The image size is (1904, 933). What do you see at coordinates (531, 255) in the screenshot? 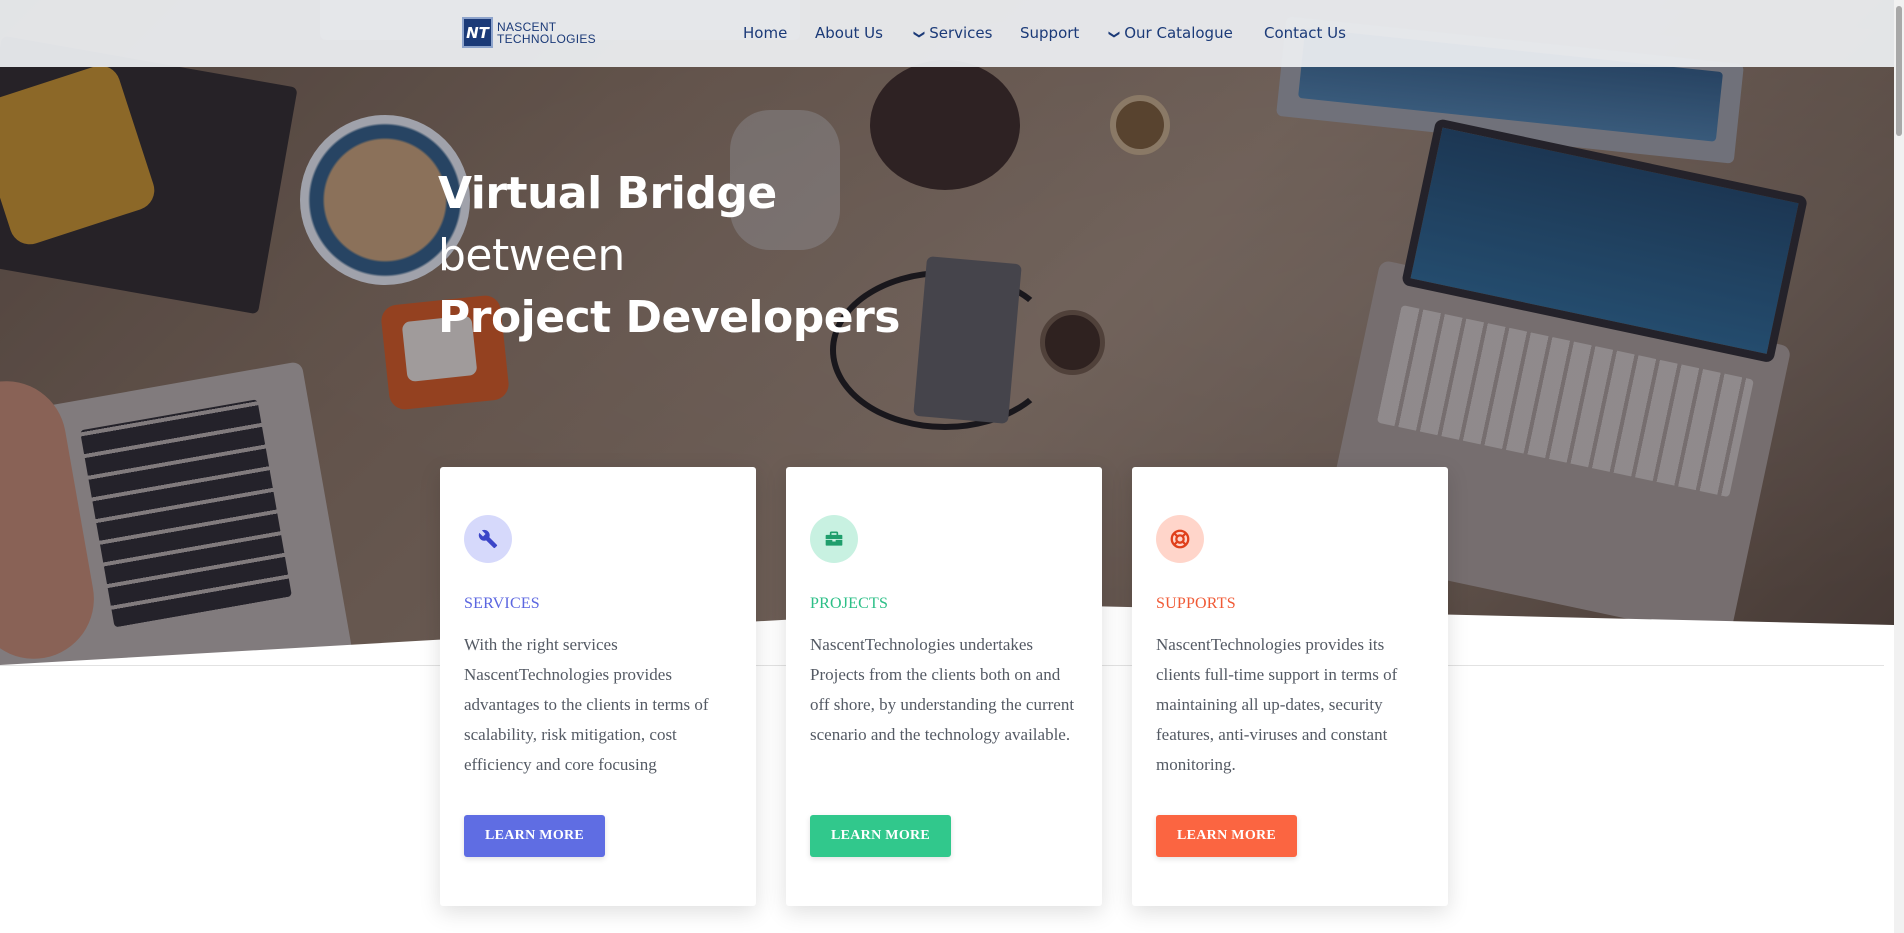
I see `hero-headline-line2: between` at bounding box center [531, 255].